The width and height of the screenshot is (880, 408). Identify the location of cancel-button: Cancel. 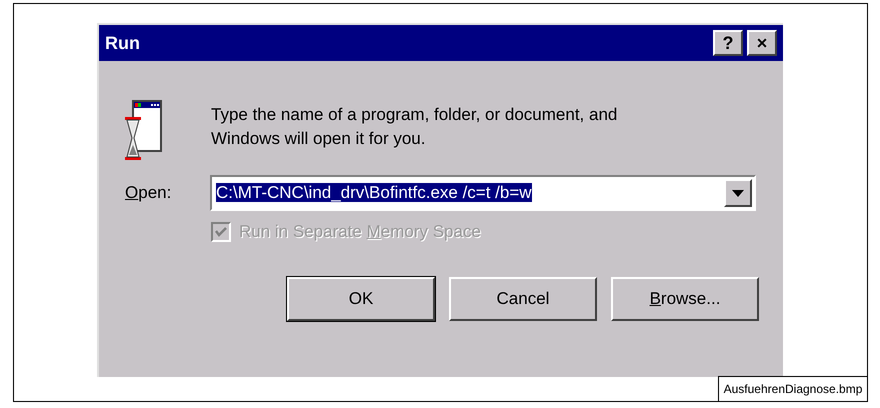
(523, 298).